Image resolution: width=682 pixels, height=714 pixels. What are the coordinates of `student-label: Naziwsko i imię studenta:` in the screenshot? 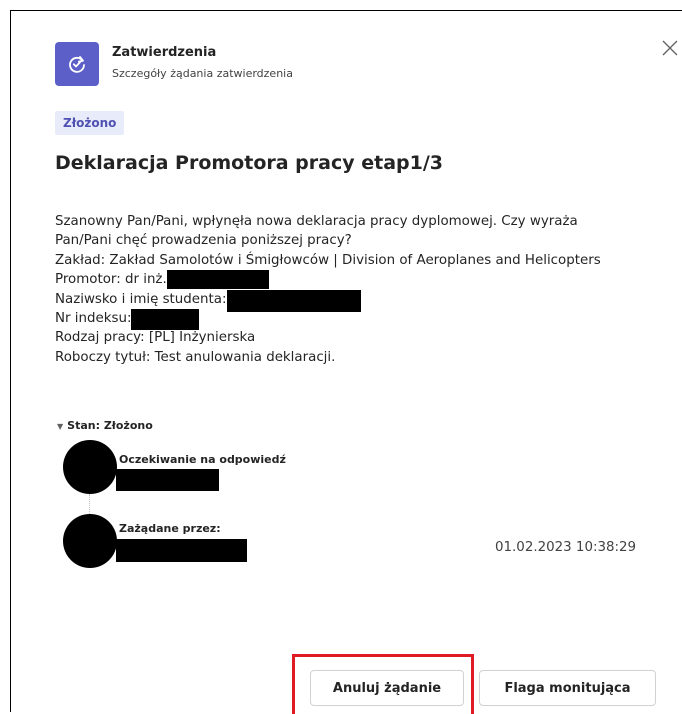 It's located at (141, 299).